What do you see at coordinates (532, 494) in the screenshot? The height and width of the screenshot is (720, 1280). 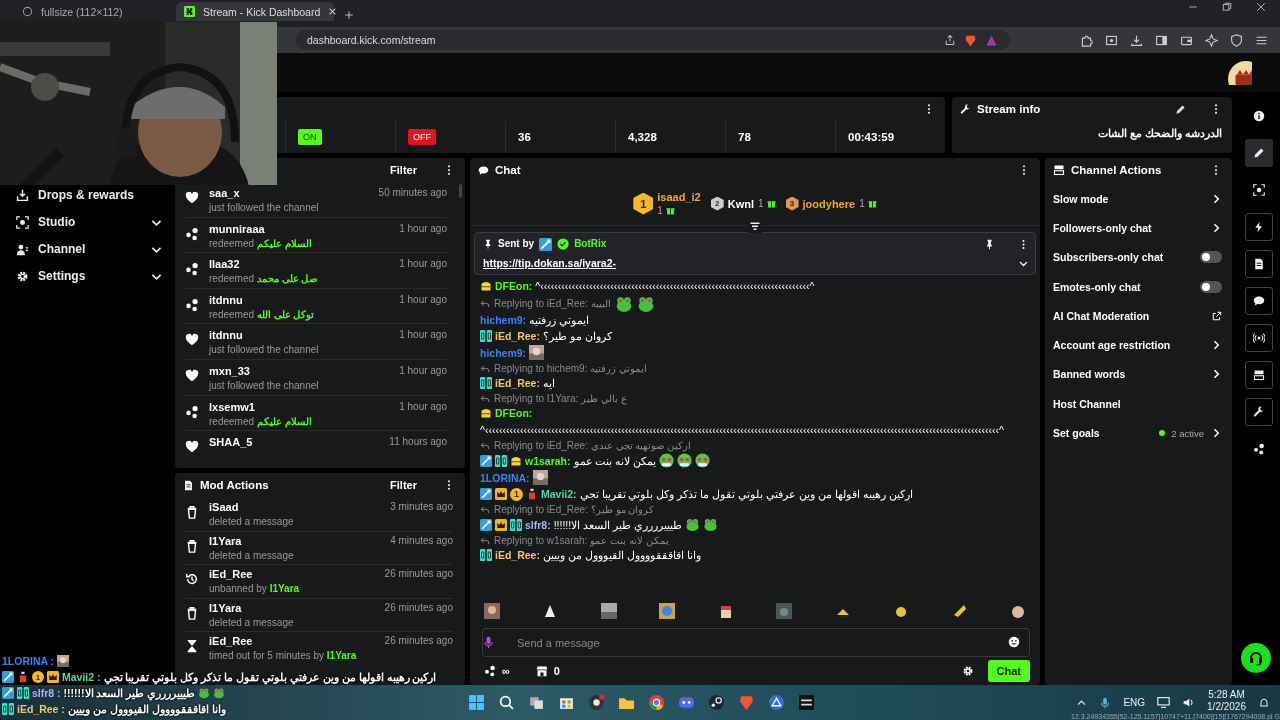 I see `potion-badge-icon` at bounding box center [532, 494].